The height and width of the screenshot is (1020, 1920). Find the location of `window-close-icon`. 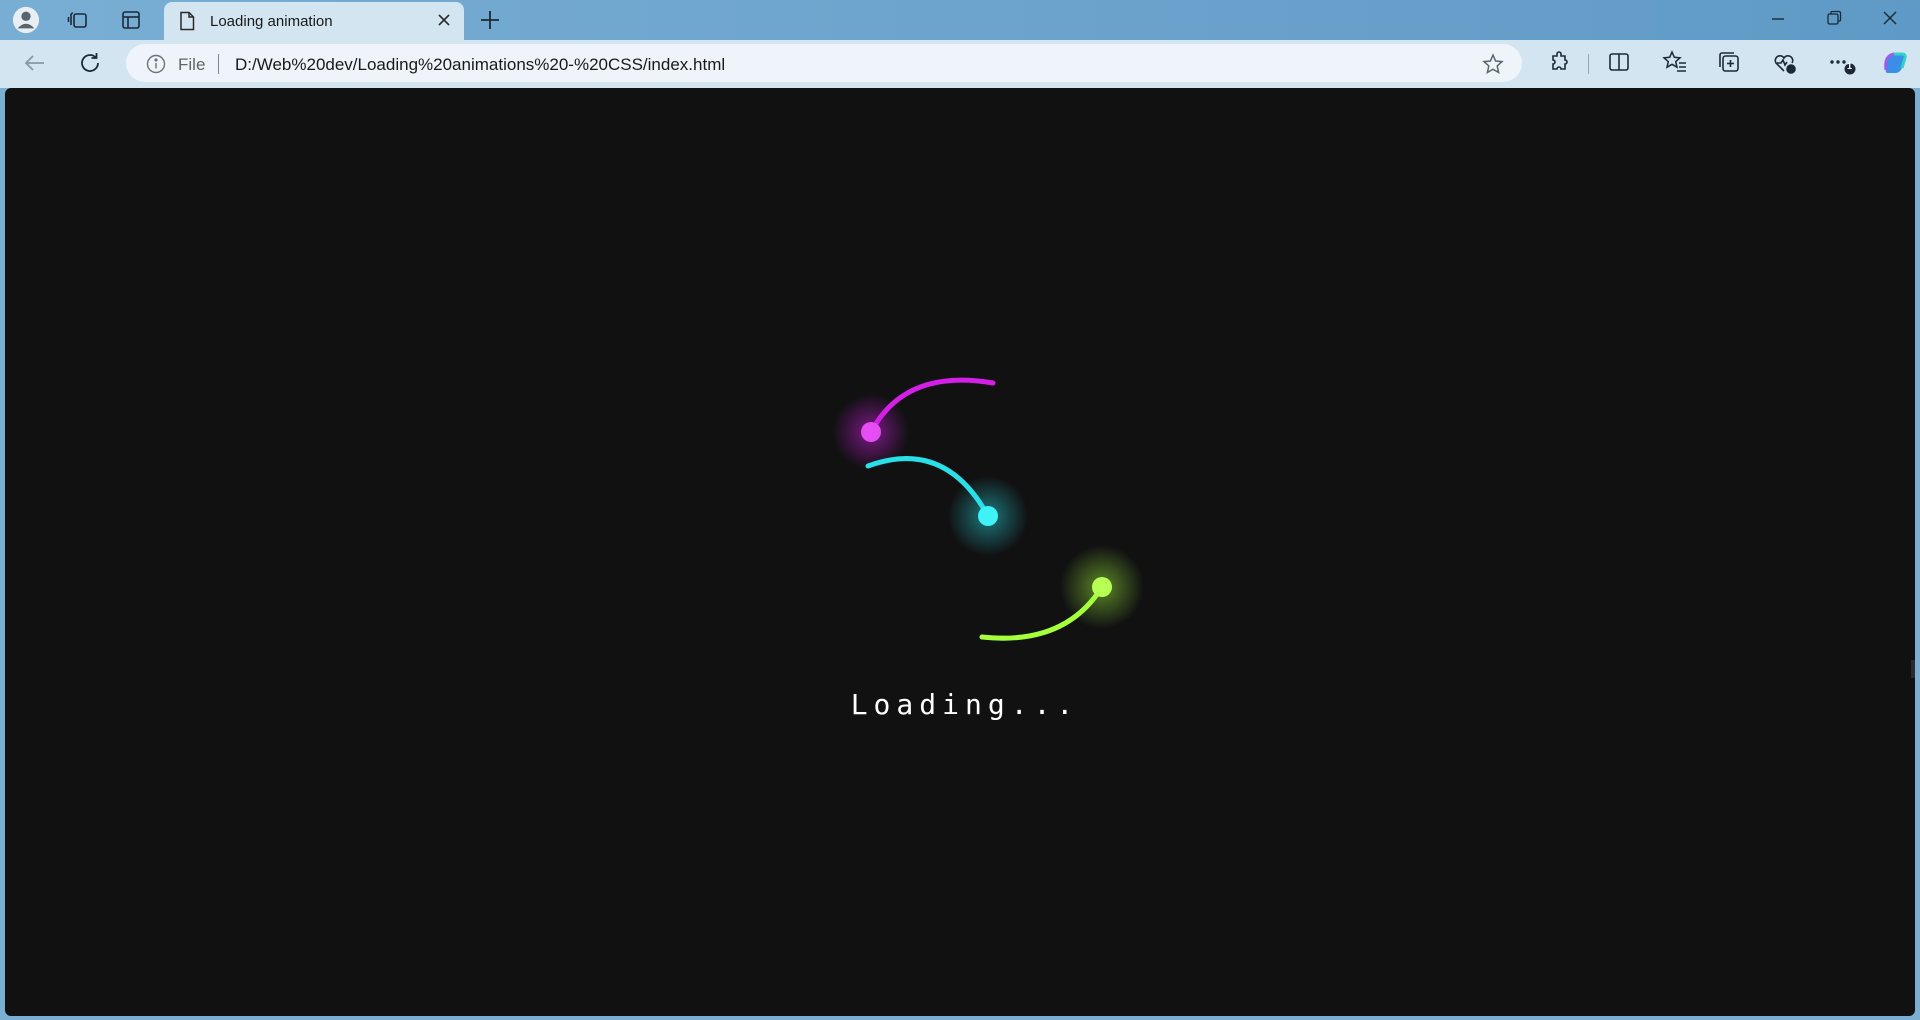

window-close-icon is located at coordinates (1890, 18).